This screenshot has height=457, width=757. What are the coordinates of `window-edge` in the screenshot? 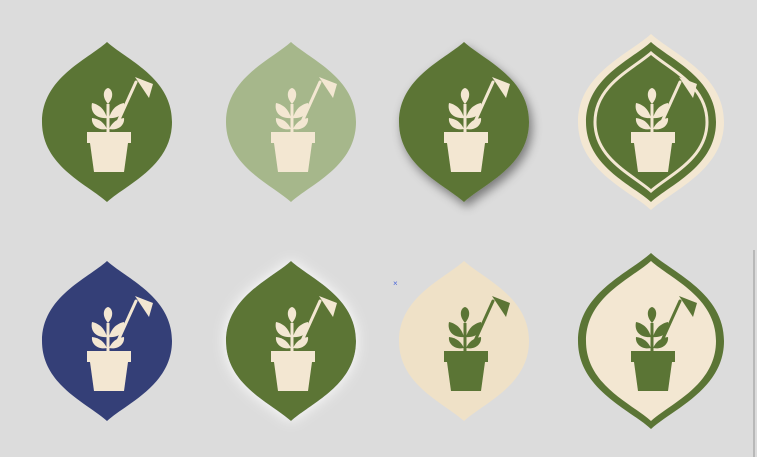 It's located at (754, 353).